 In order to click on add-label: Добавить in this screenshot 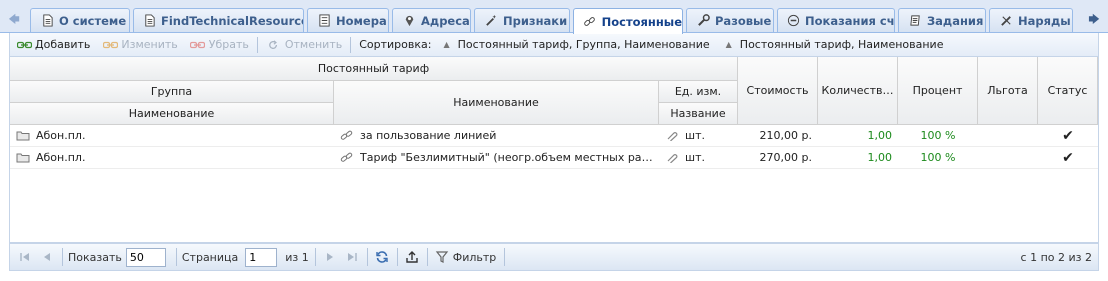, I will do `click(63, 44)`.